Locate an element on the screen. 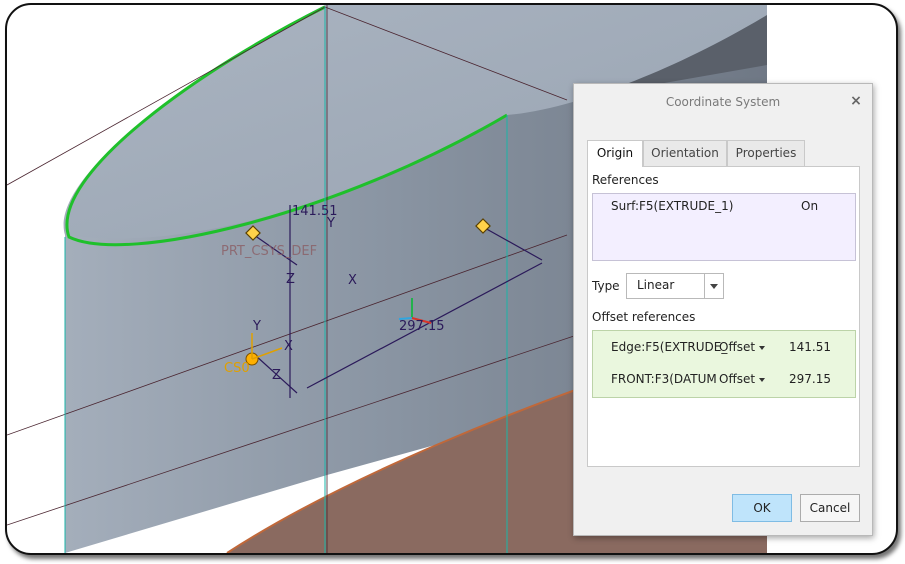 This screenshot has width=905, height=564. offset-row: Edge:F5(EXTRUDE_ Offset 141.51 is located at coordinates (724, 348).